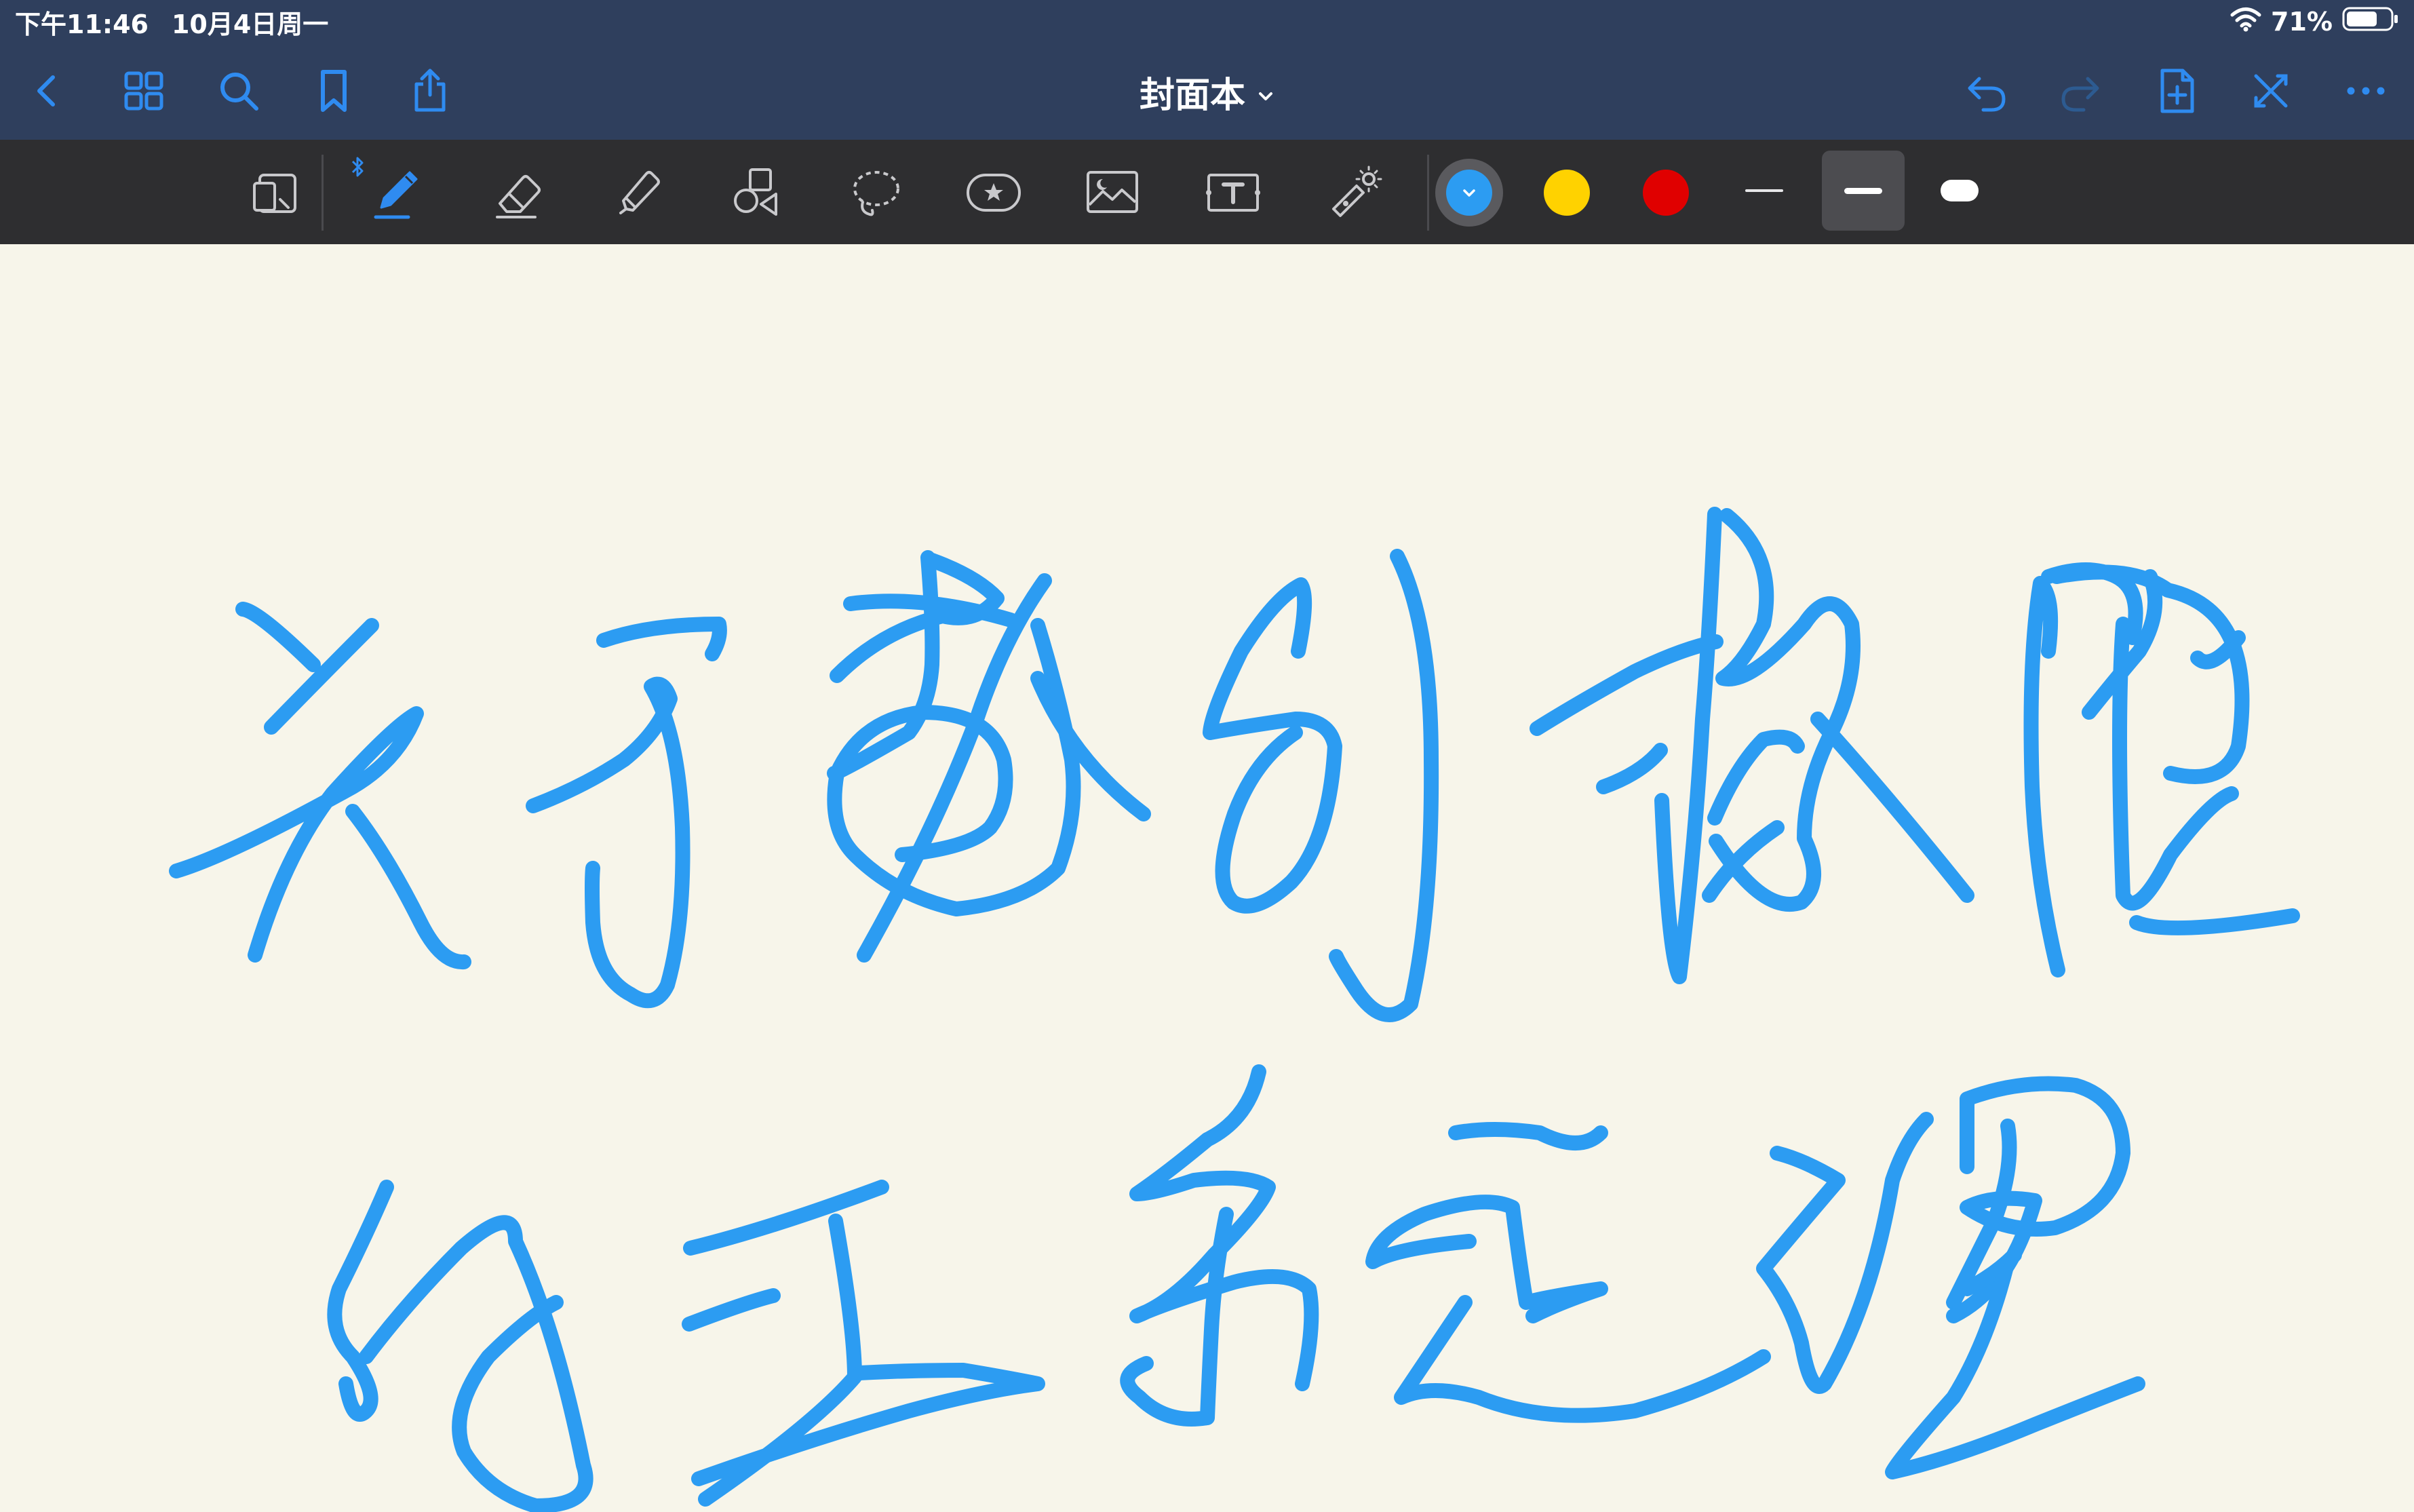  I want to click on status-time: 下午11:46, so click(82, 24).